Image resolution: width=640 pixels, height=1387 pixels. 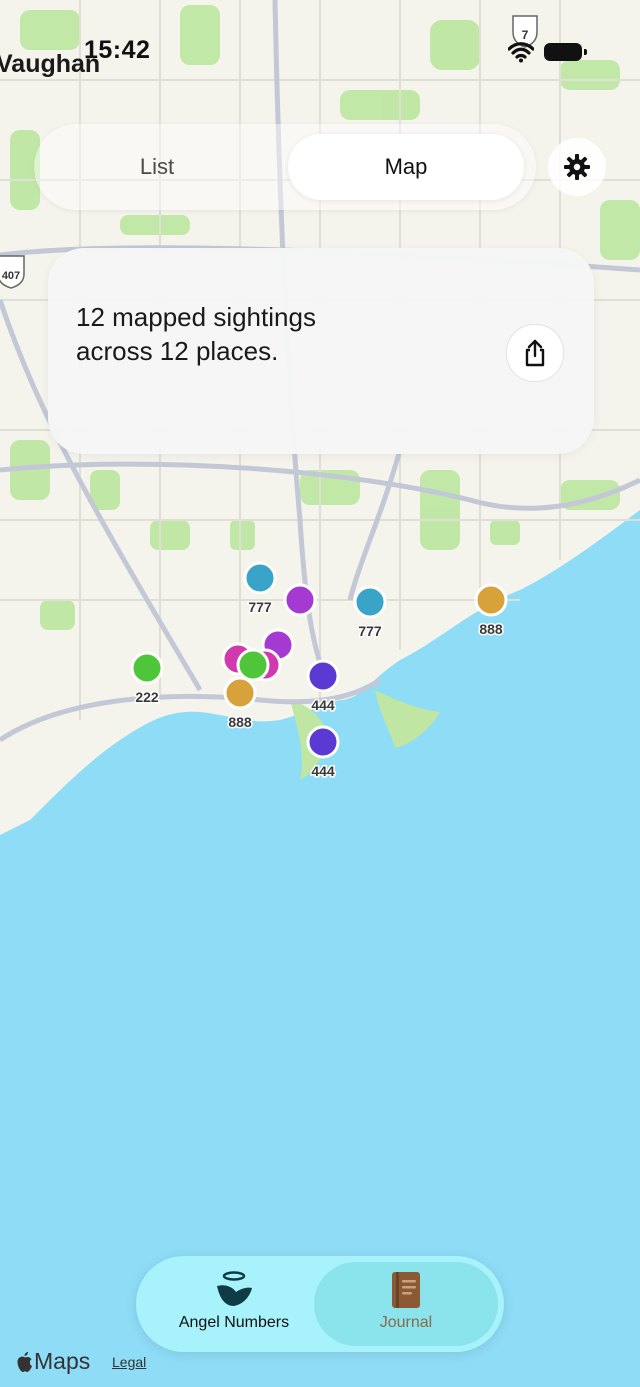 What do you see at coordinates (234, 1288) in the screenshot?
I see `angel-wing-icon` at bounding box center [234, 1288].